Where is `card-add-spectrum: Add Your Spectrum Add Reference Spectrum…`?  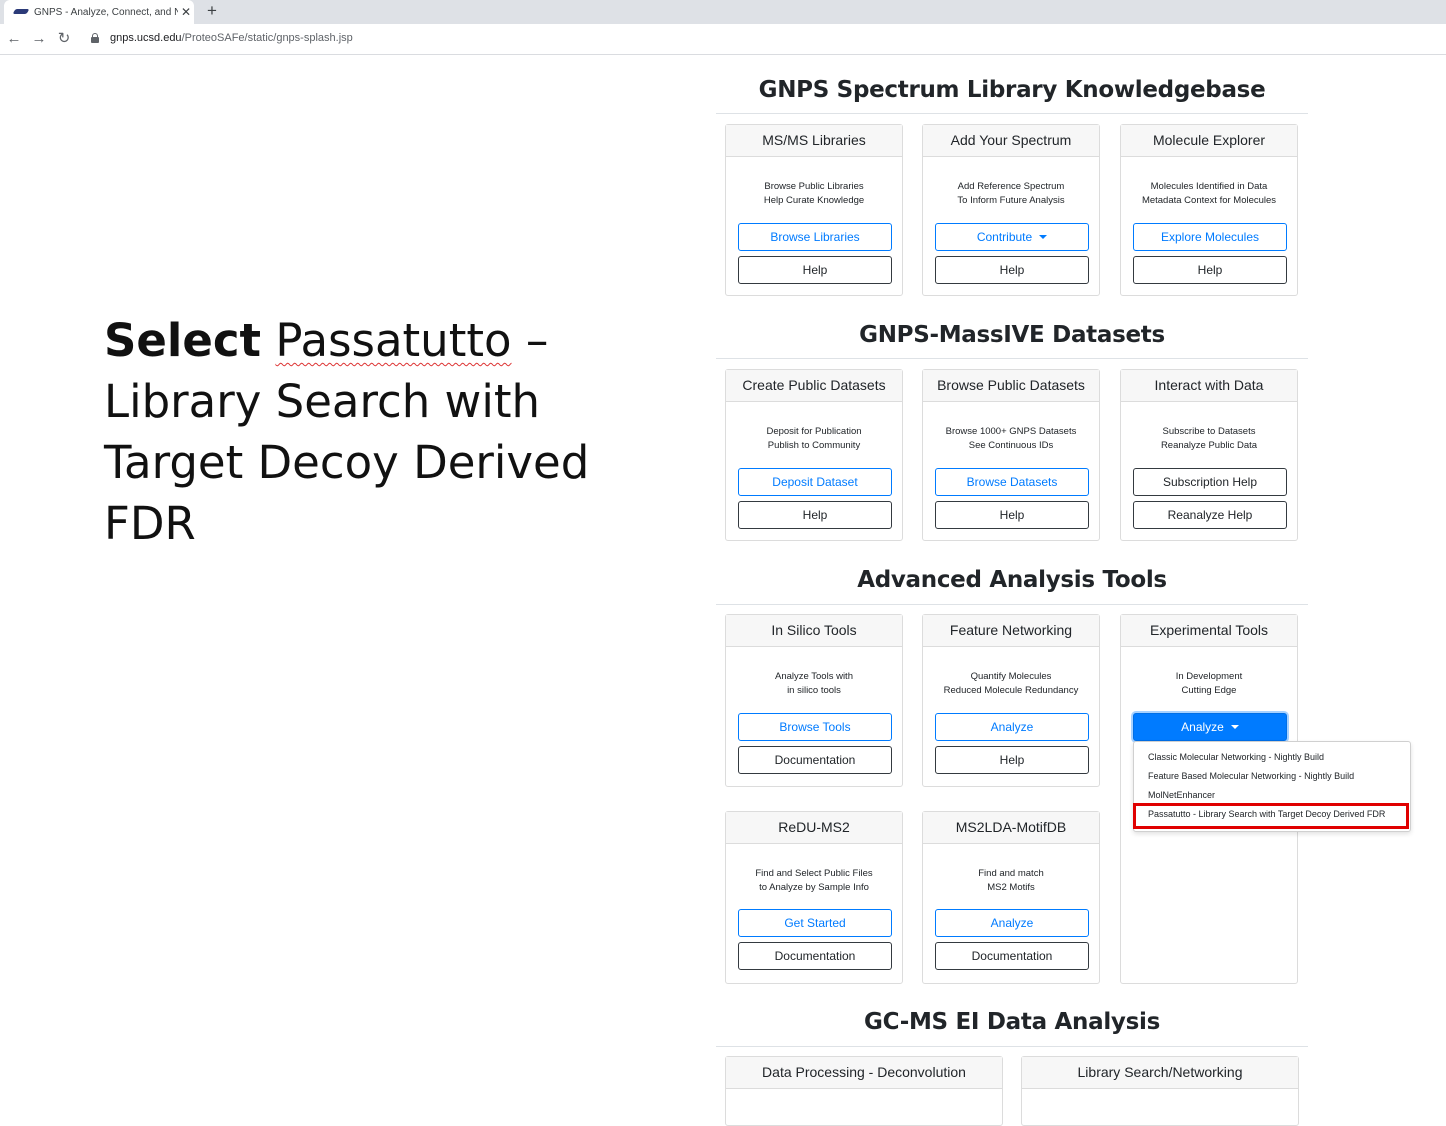 card-add-spectrum: Add Your Spectrum Add Reference Spectrum… is located at coordinates (1011, 210).